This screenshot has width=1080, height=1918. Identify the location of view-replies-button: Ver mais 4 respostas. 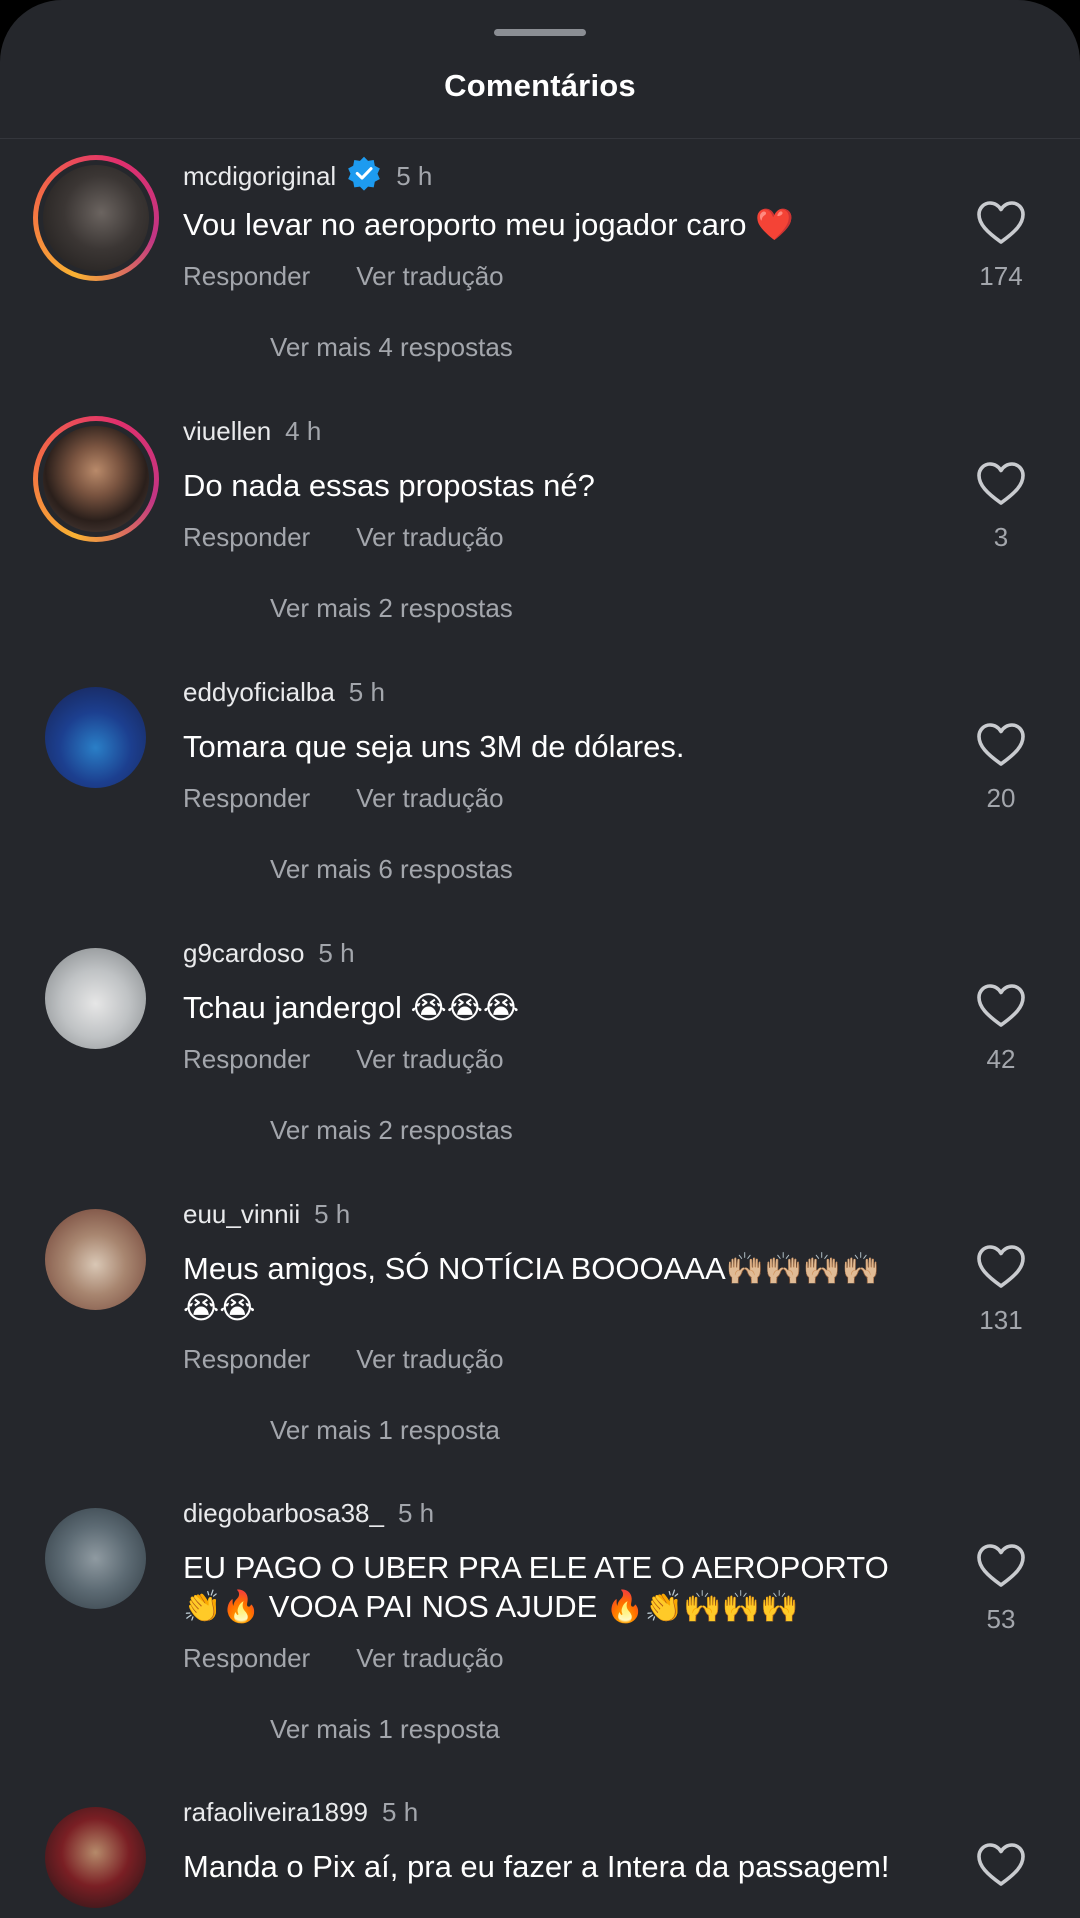
(391, 347).